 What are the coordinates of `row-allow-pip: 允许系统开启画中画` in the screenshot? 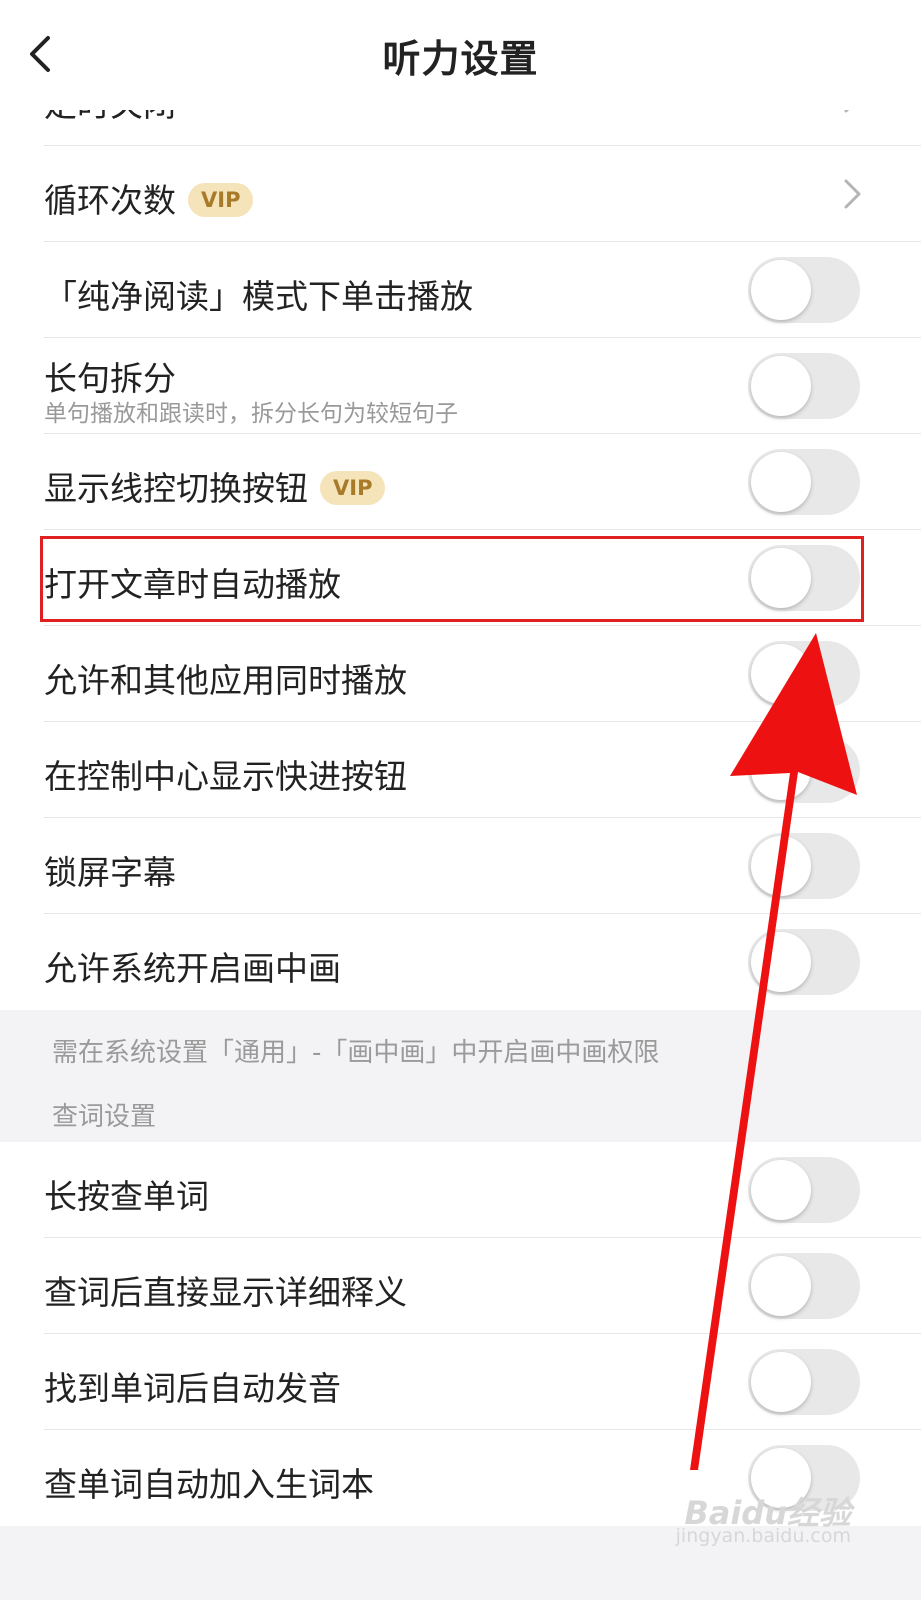 It's located at (460, 962).